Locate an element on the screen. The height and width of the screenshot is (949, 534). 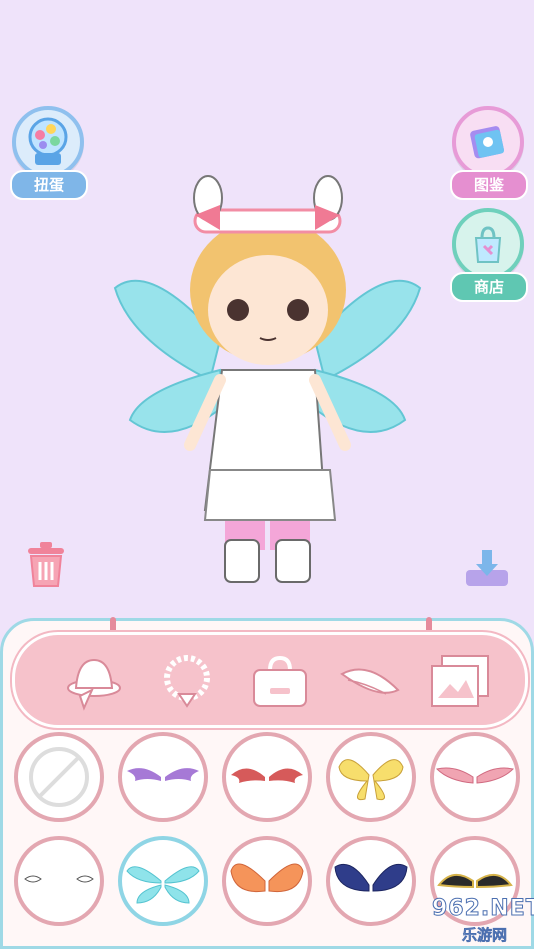
pink-feather-wings-icon is located at coordinates (475, 775).